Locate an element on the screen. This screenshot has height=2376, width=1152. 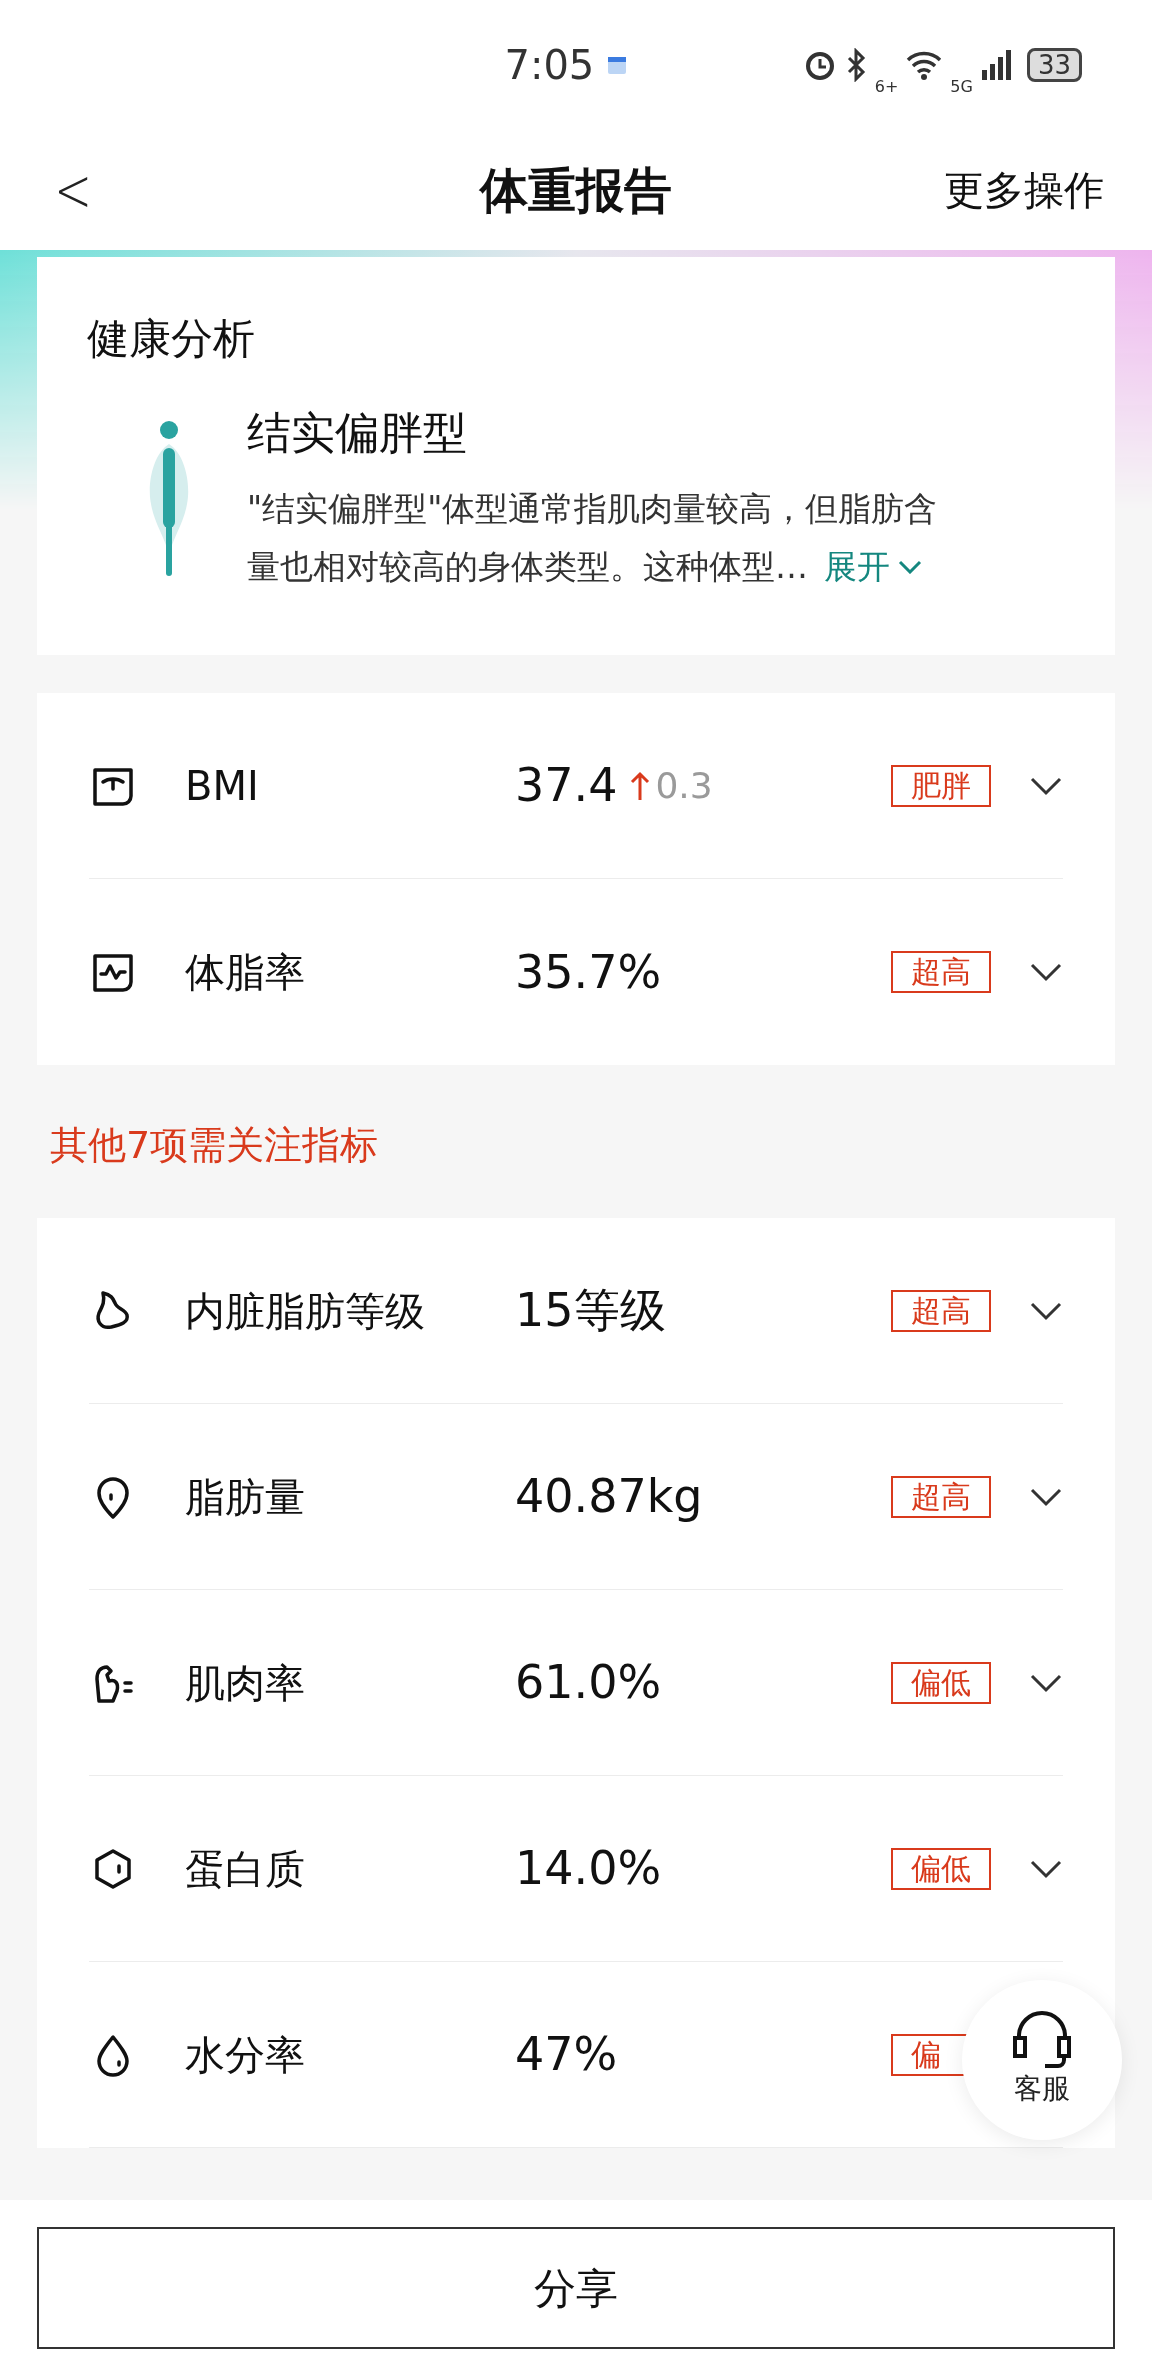
metric-name: 内脏脂肪等级 is located at coordinates (305, 1311).